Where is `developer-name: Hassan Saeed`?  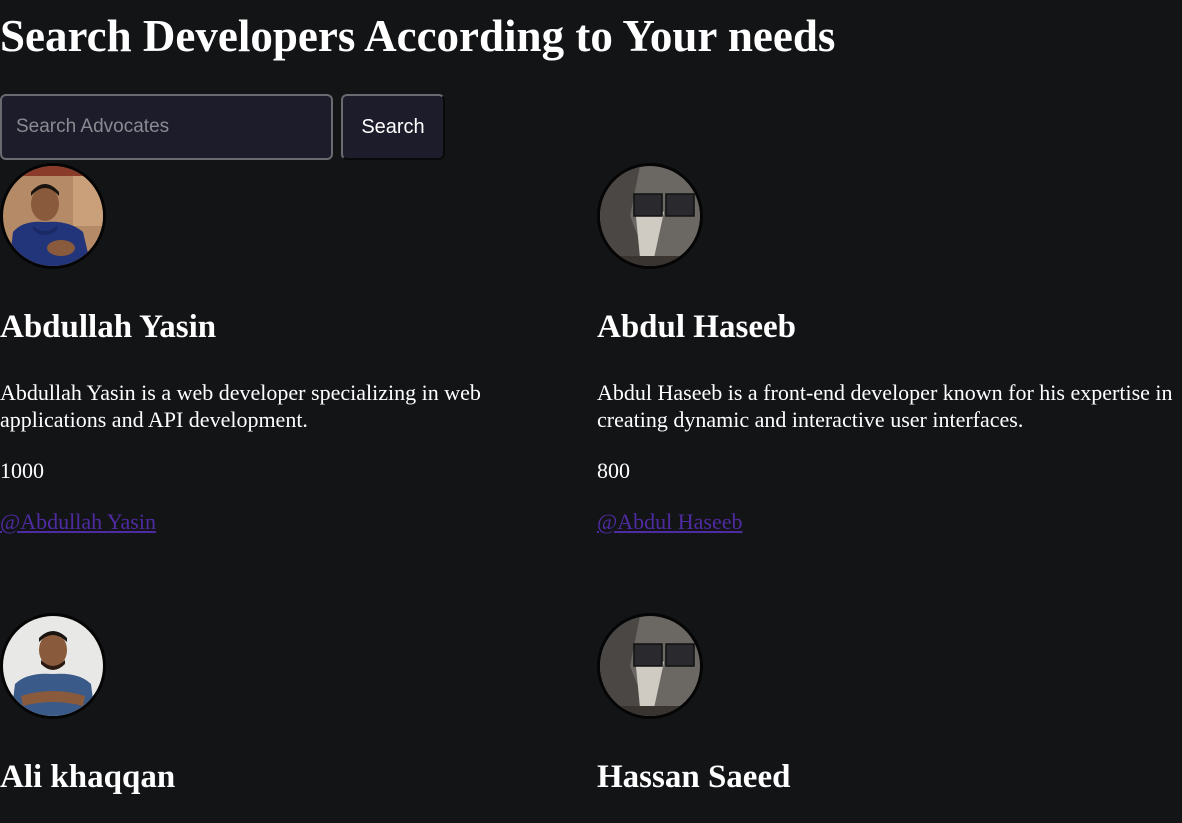 developer-name: Hassan Saeed is located at coordinates (694, 777).